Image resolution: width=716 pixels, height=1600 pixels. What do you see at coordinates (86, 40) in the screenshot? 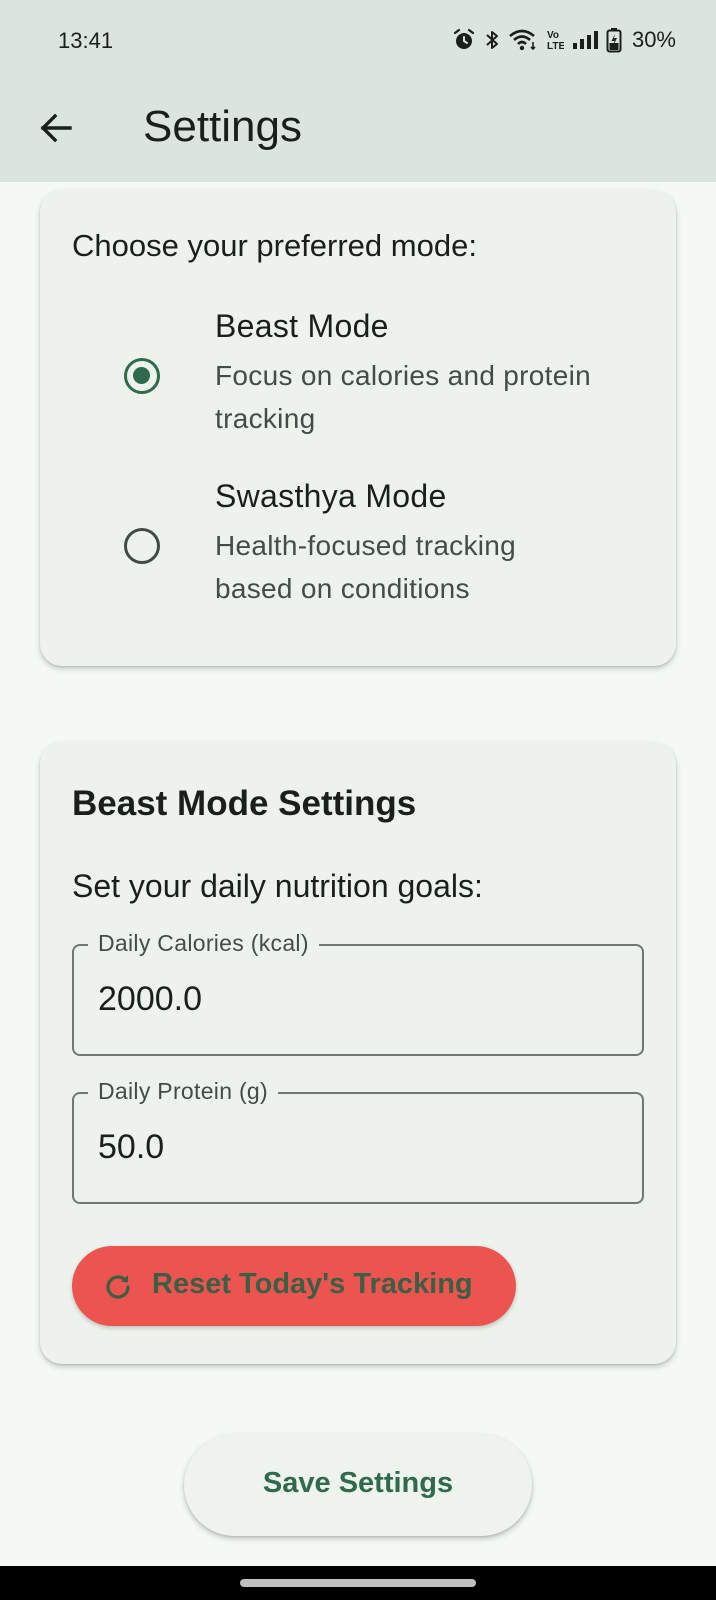
I see `status-time: 13:41` at bounding box center [86, 40].